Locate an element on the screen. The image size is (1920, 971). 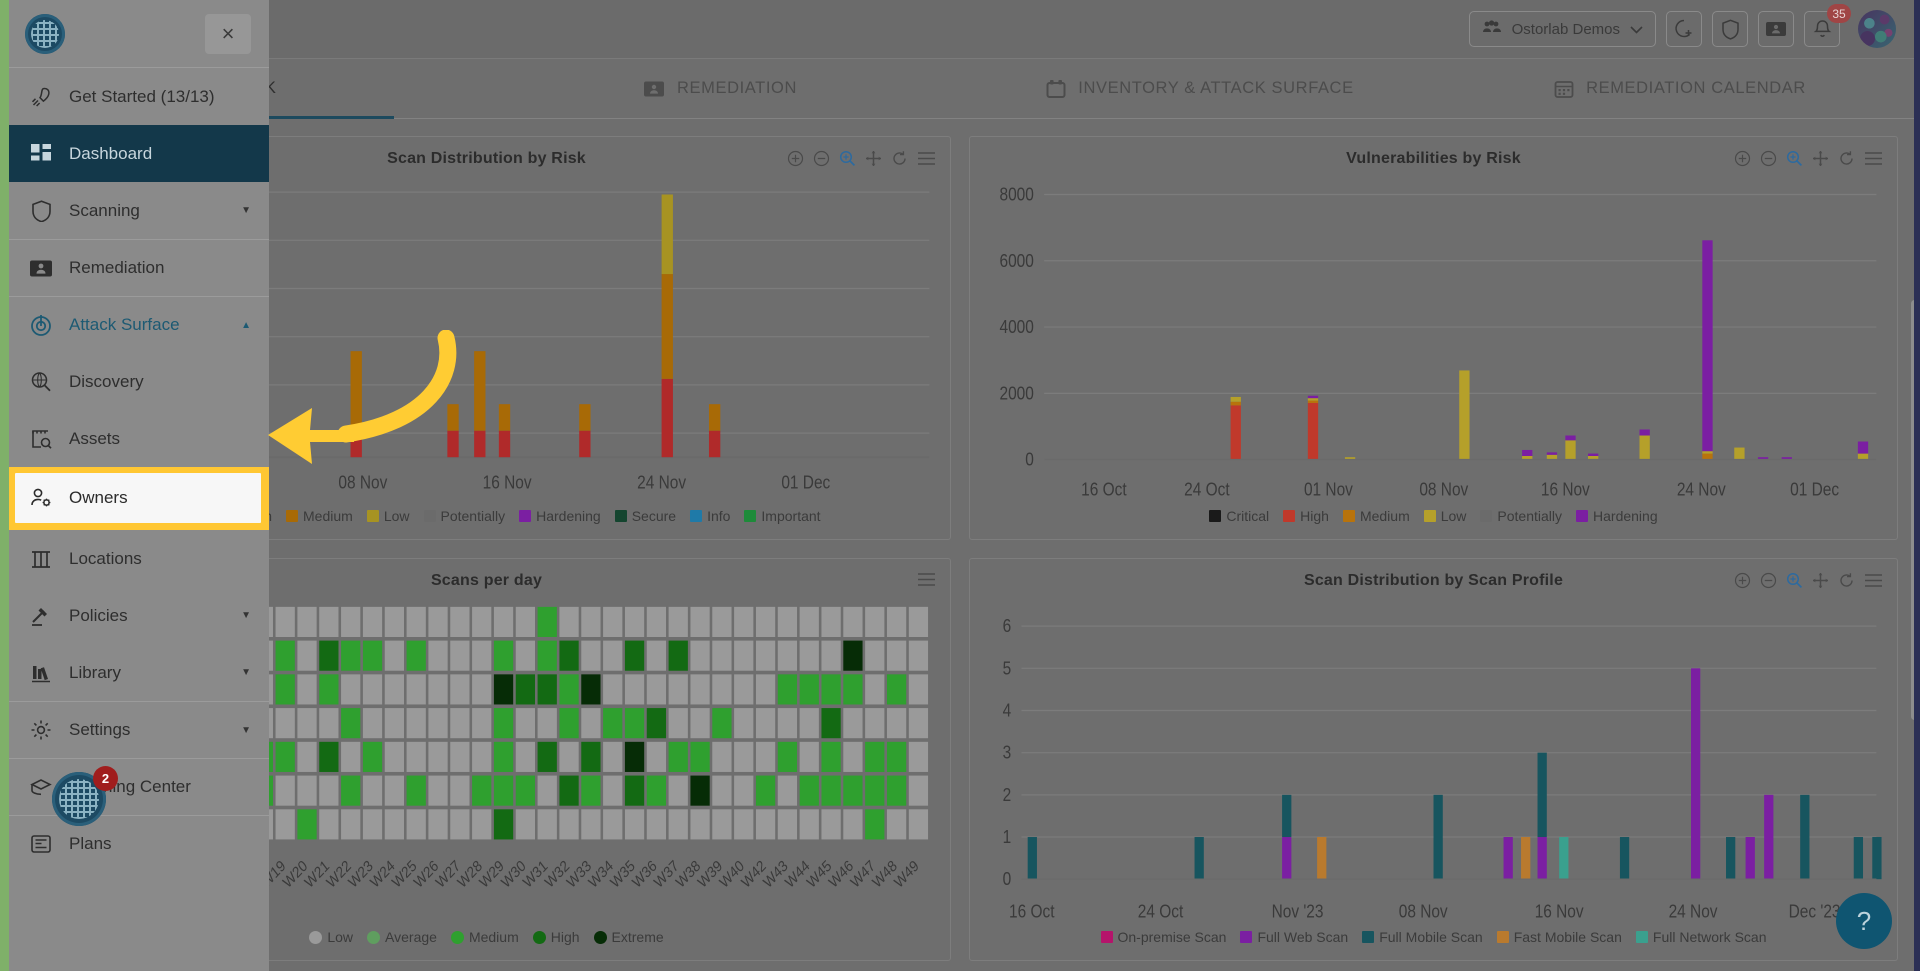
legend-item: Important is located at coordinates (782, 516).